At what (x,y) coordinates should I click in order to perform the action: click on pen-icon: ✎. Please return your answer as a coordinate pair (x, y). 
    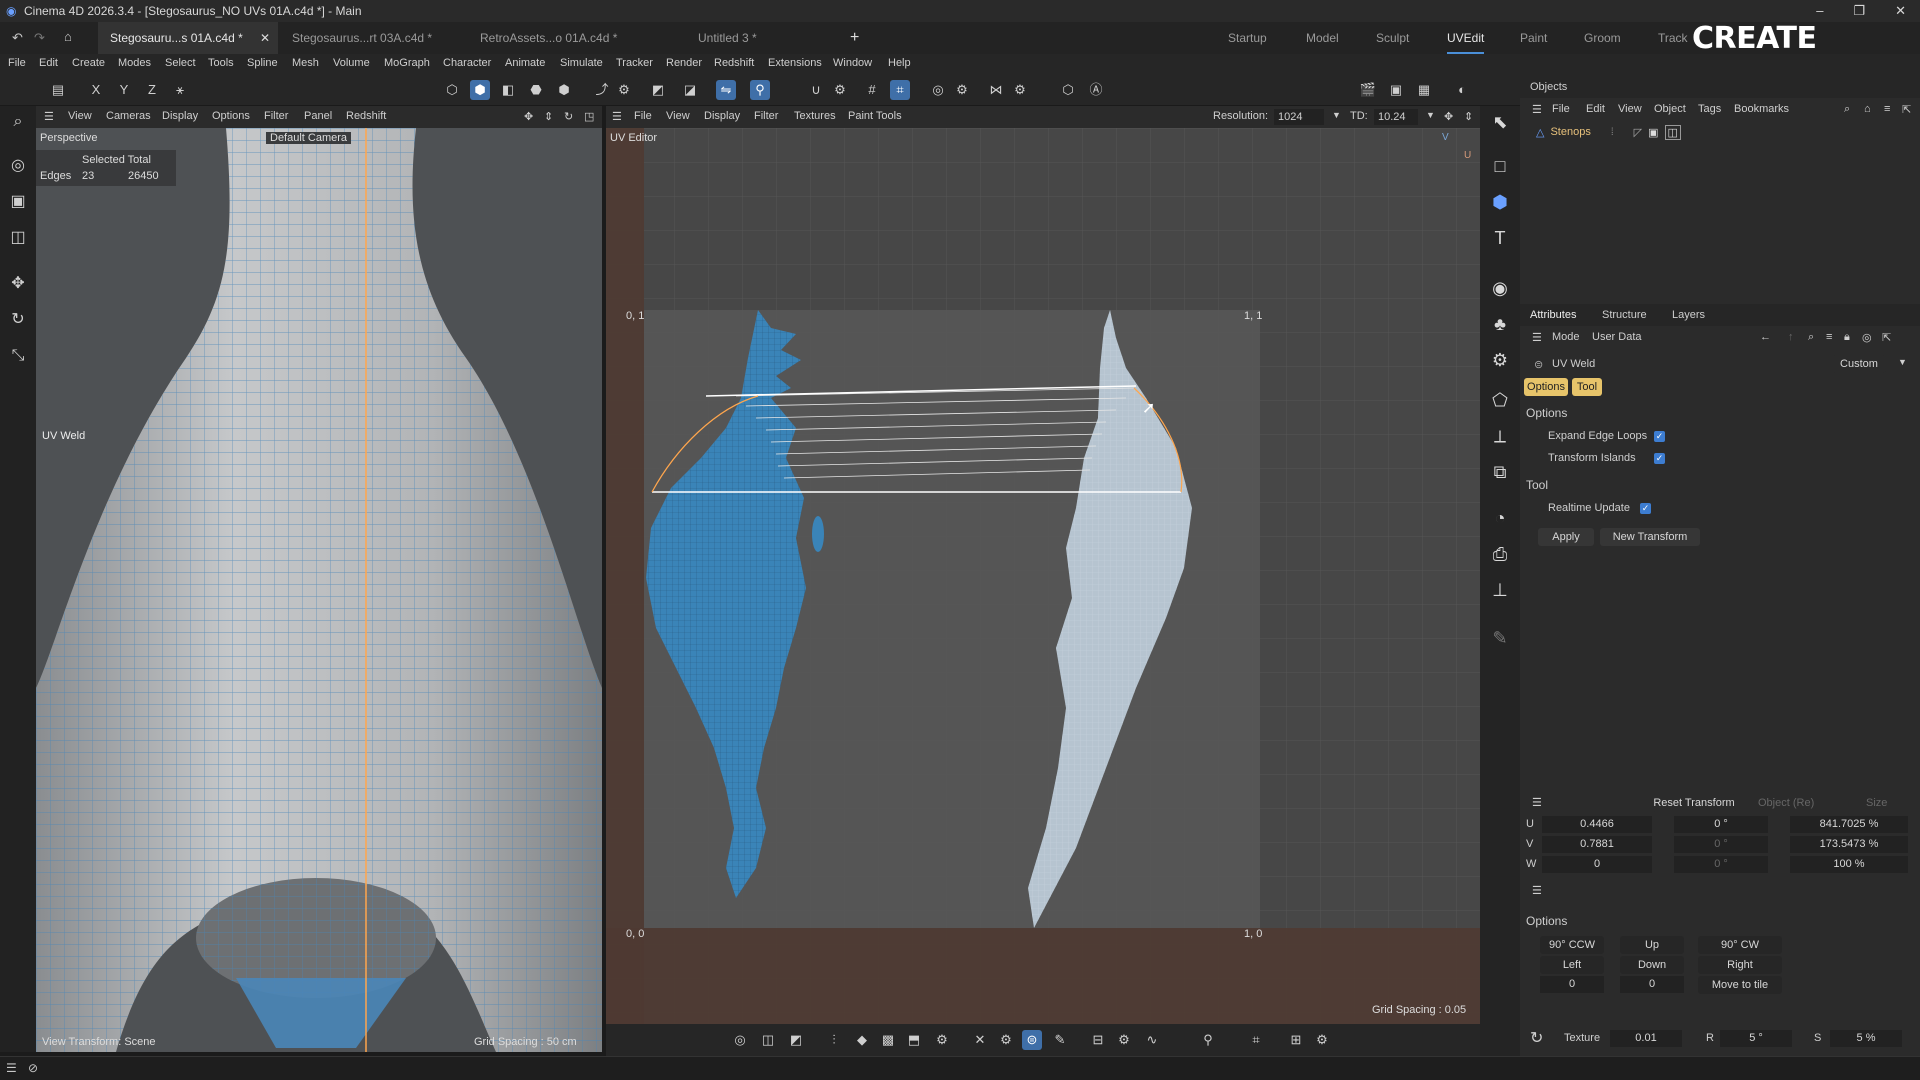
    Looking at the image, I should click on (1500, 638).